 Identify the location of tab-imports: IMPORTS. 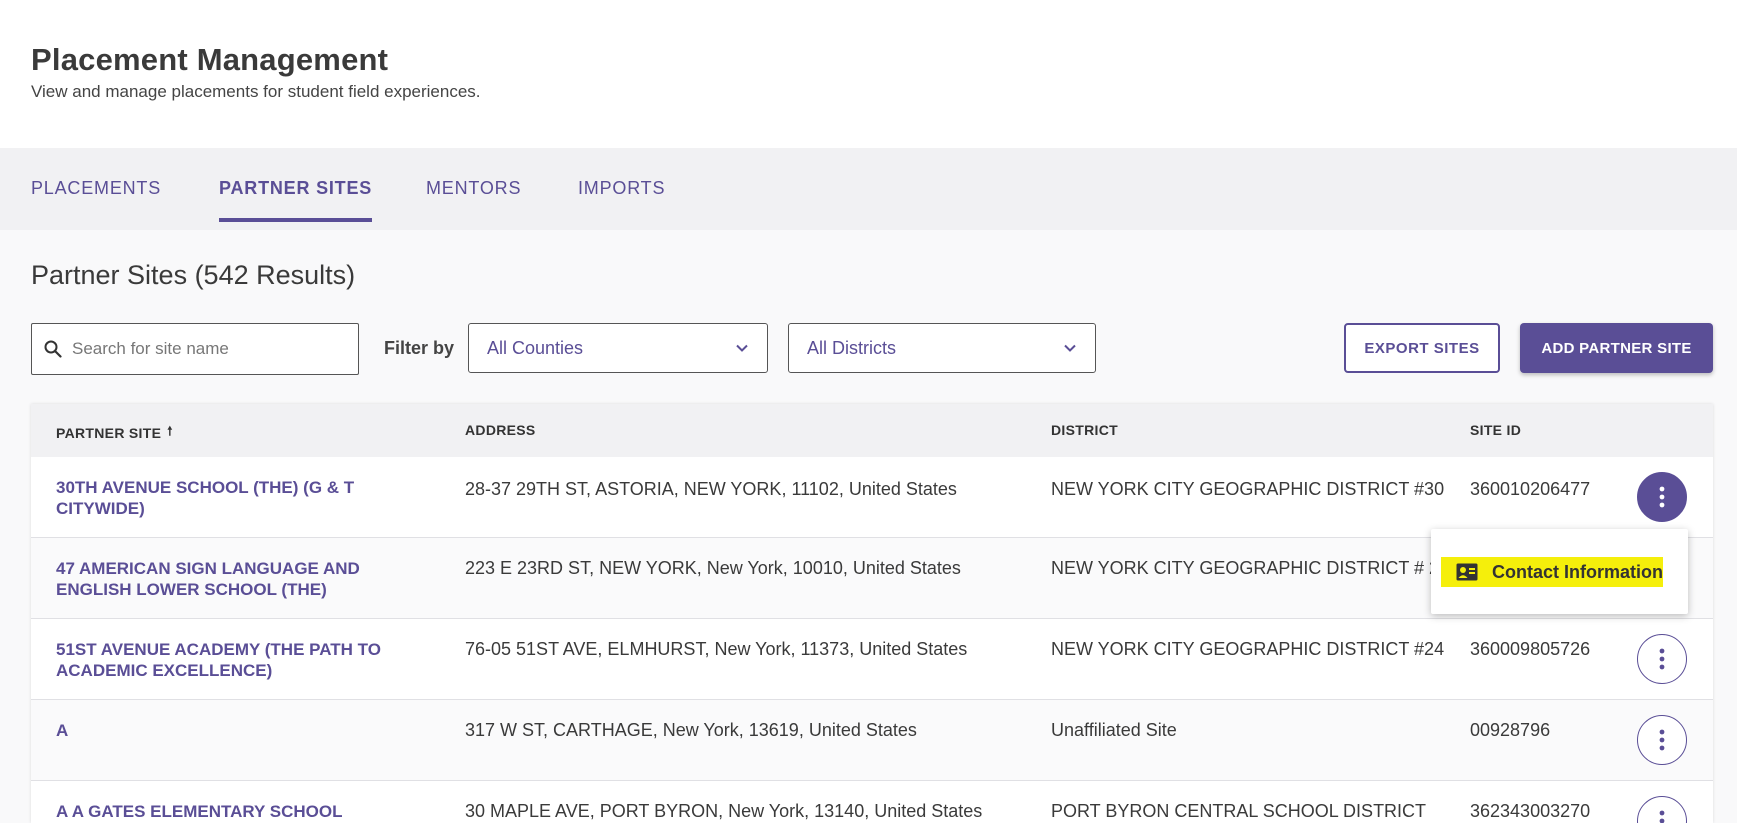
(621, 198).